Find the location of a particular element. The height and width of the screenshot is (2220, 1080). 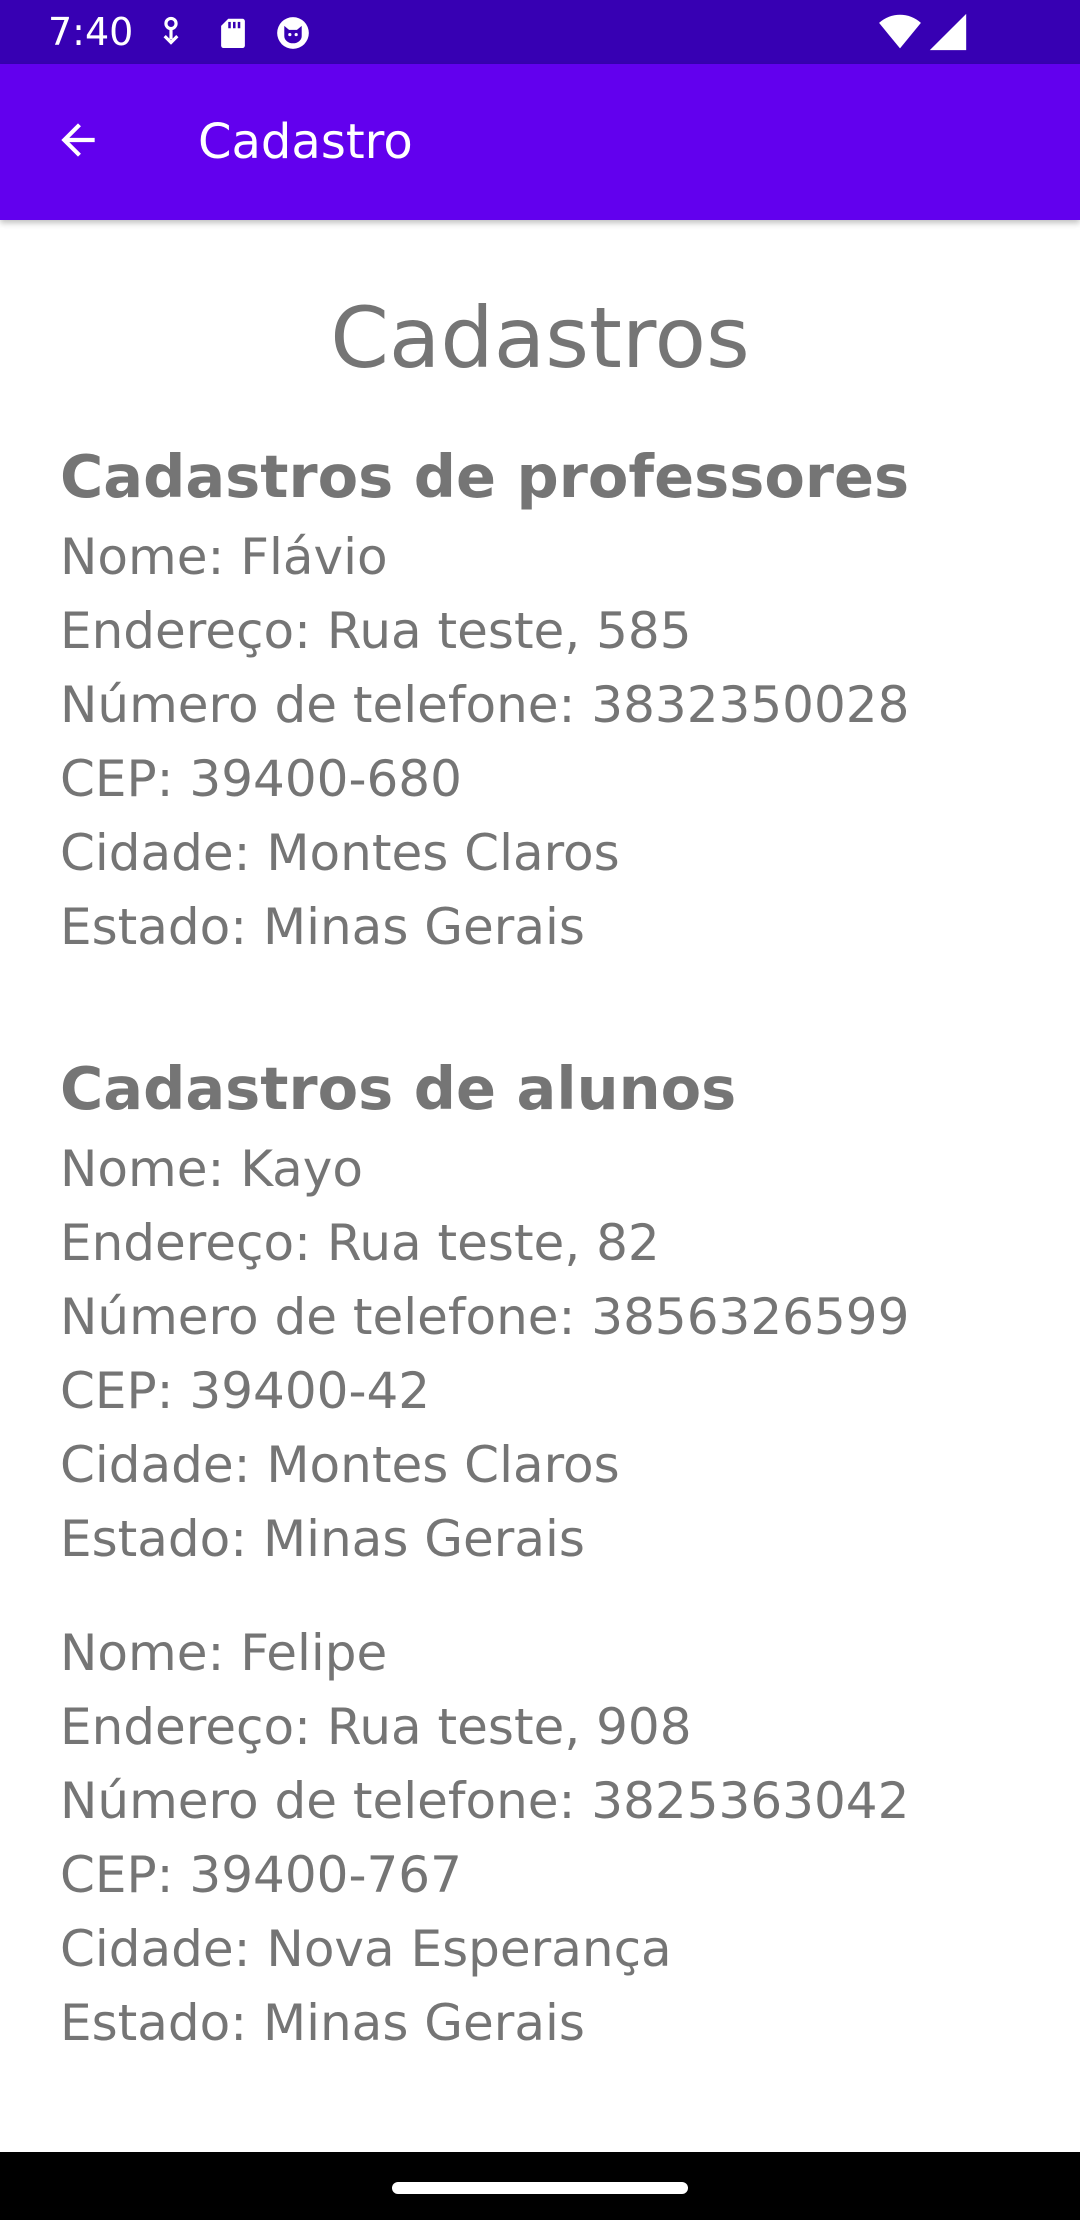

home-indicator is located at coordinates (540, 2188).